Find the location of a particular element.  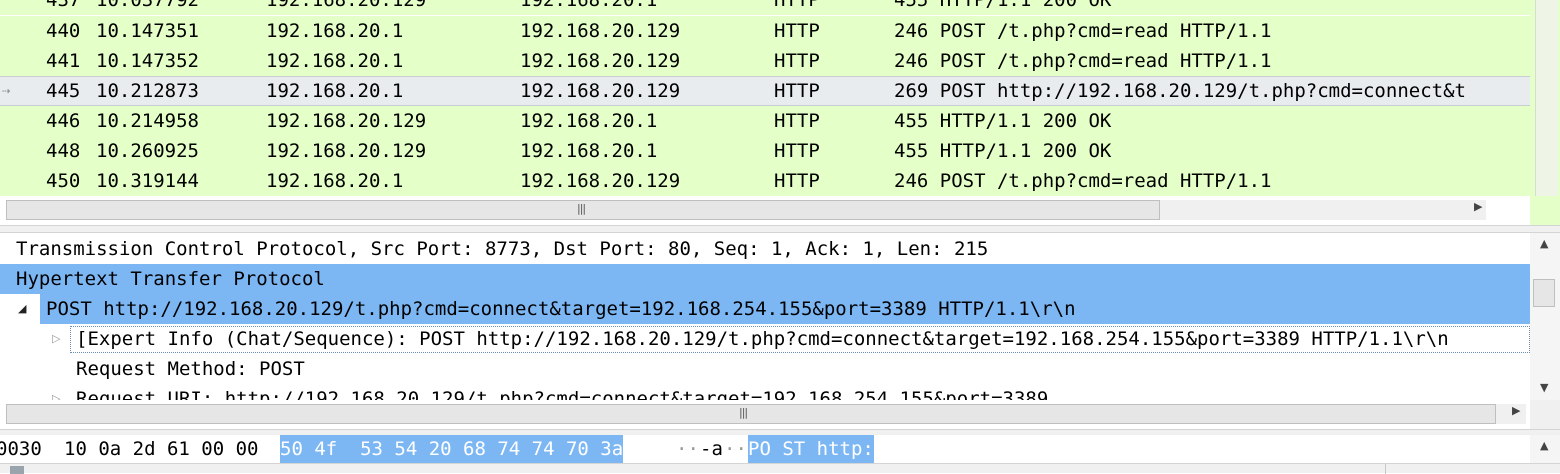

packet-time: 10.260925 is located at coordinates (147, 151).